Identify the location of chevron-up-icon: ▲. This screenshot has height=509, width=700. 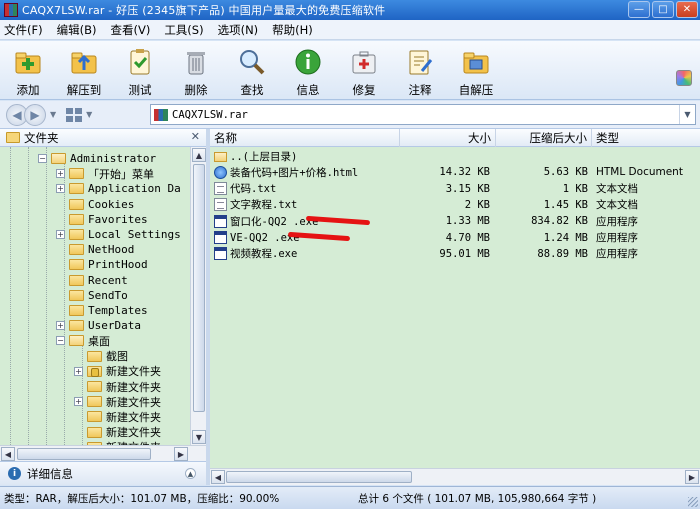
(190, 473).